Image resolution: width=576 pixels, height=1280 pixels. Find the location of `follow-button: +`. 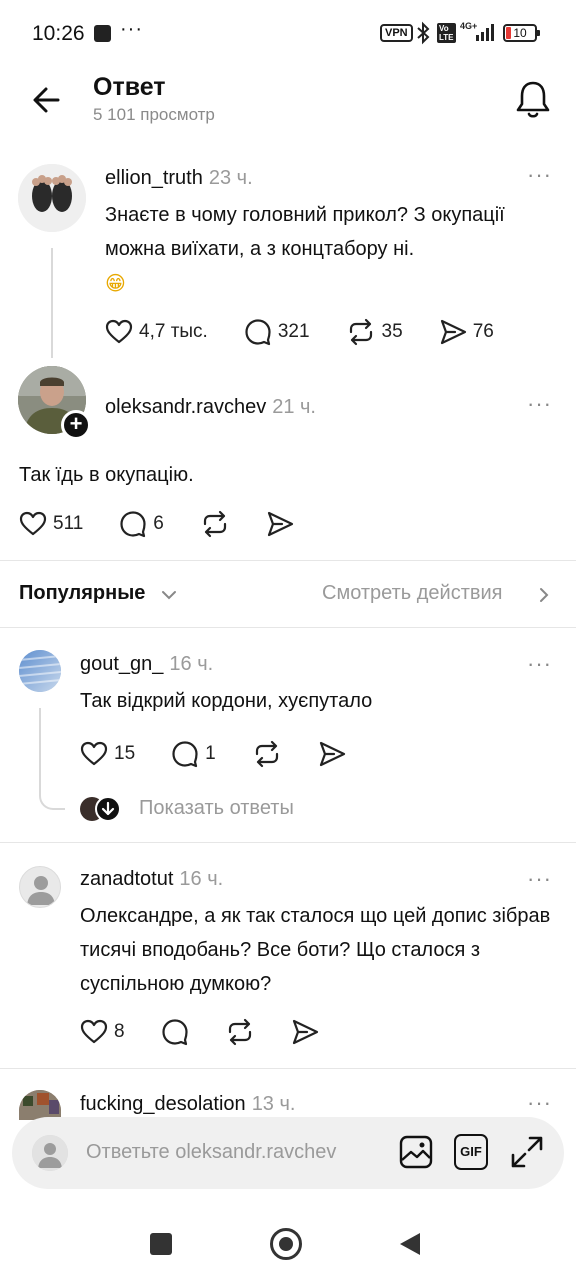

follow-button: + is located at coordinates (76, 425).